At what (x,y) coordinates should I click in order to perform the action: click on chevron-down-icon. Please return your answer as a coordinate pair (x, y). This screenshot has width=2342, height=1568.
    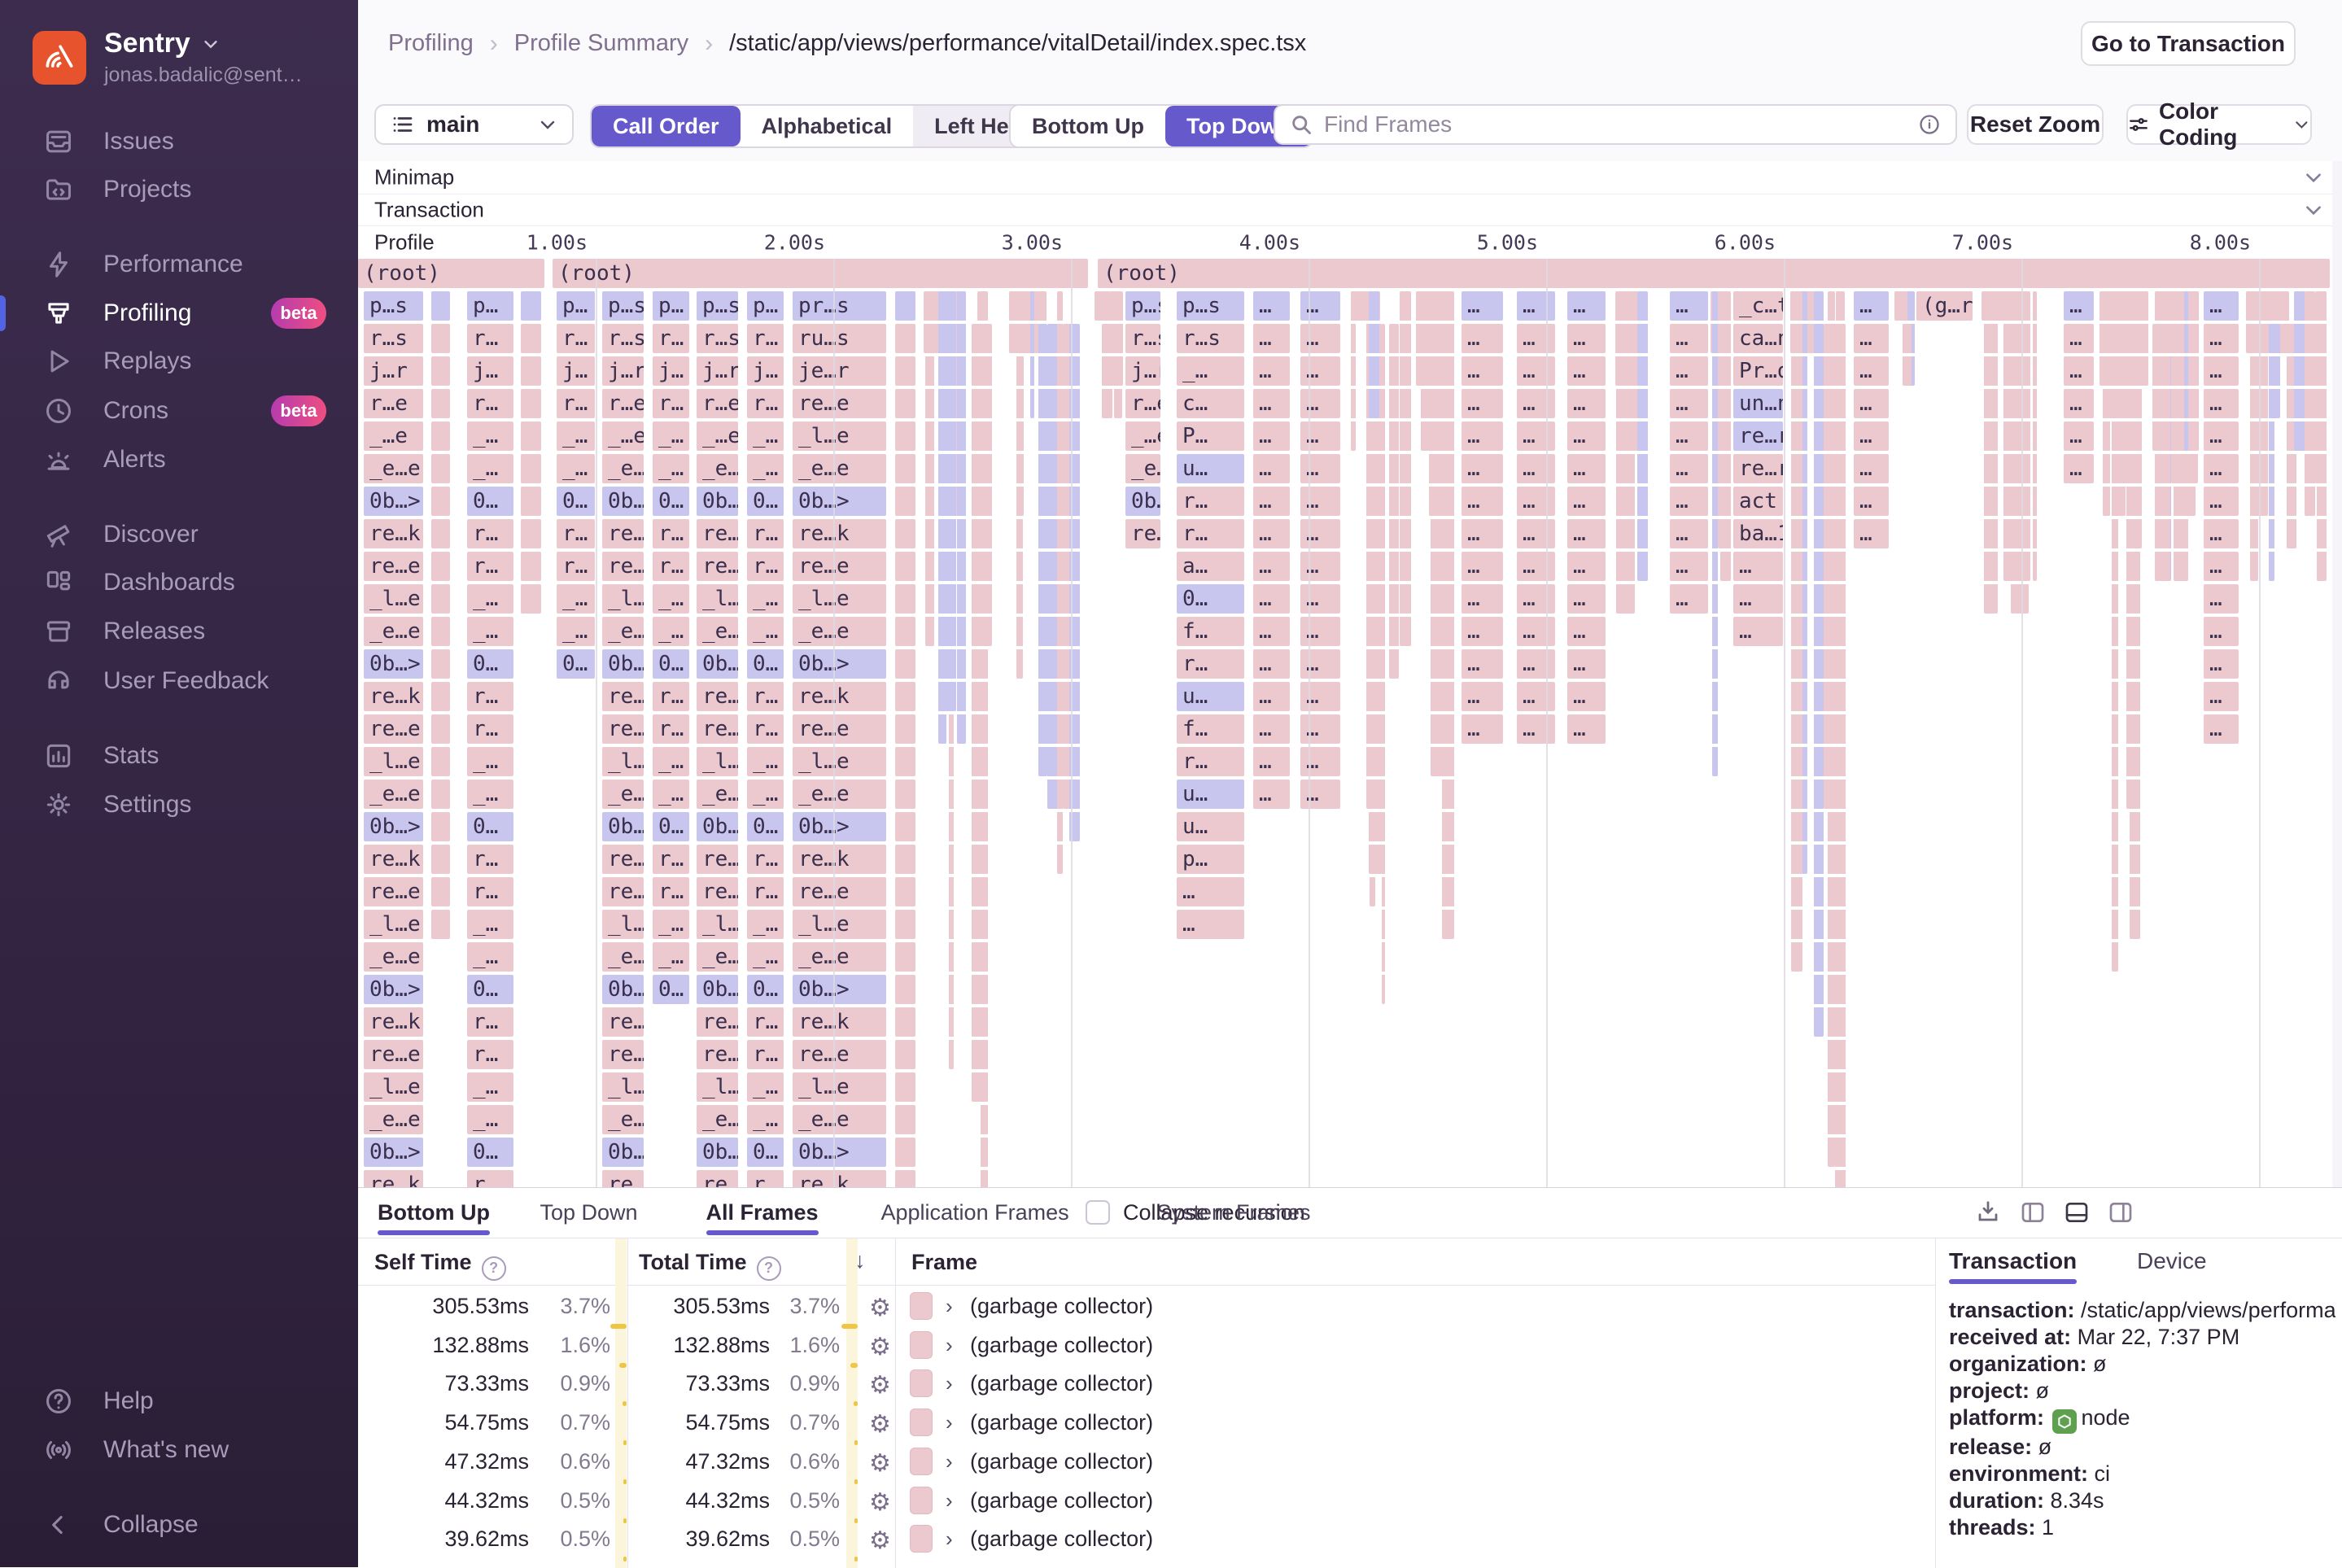
    Looking at the image, I should click on (2313, 177).